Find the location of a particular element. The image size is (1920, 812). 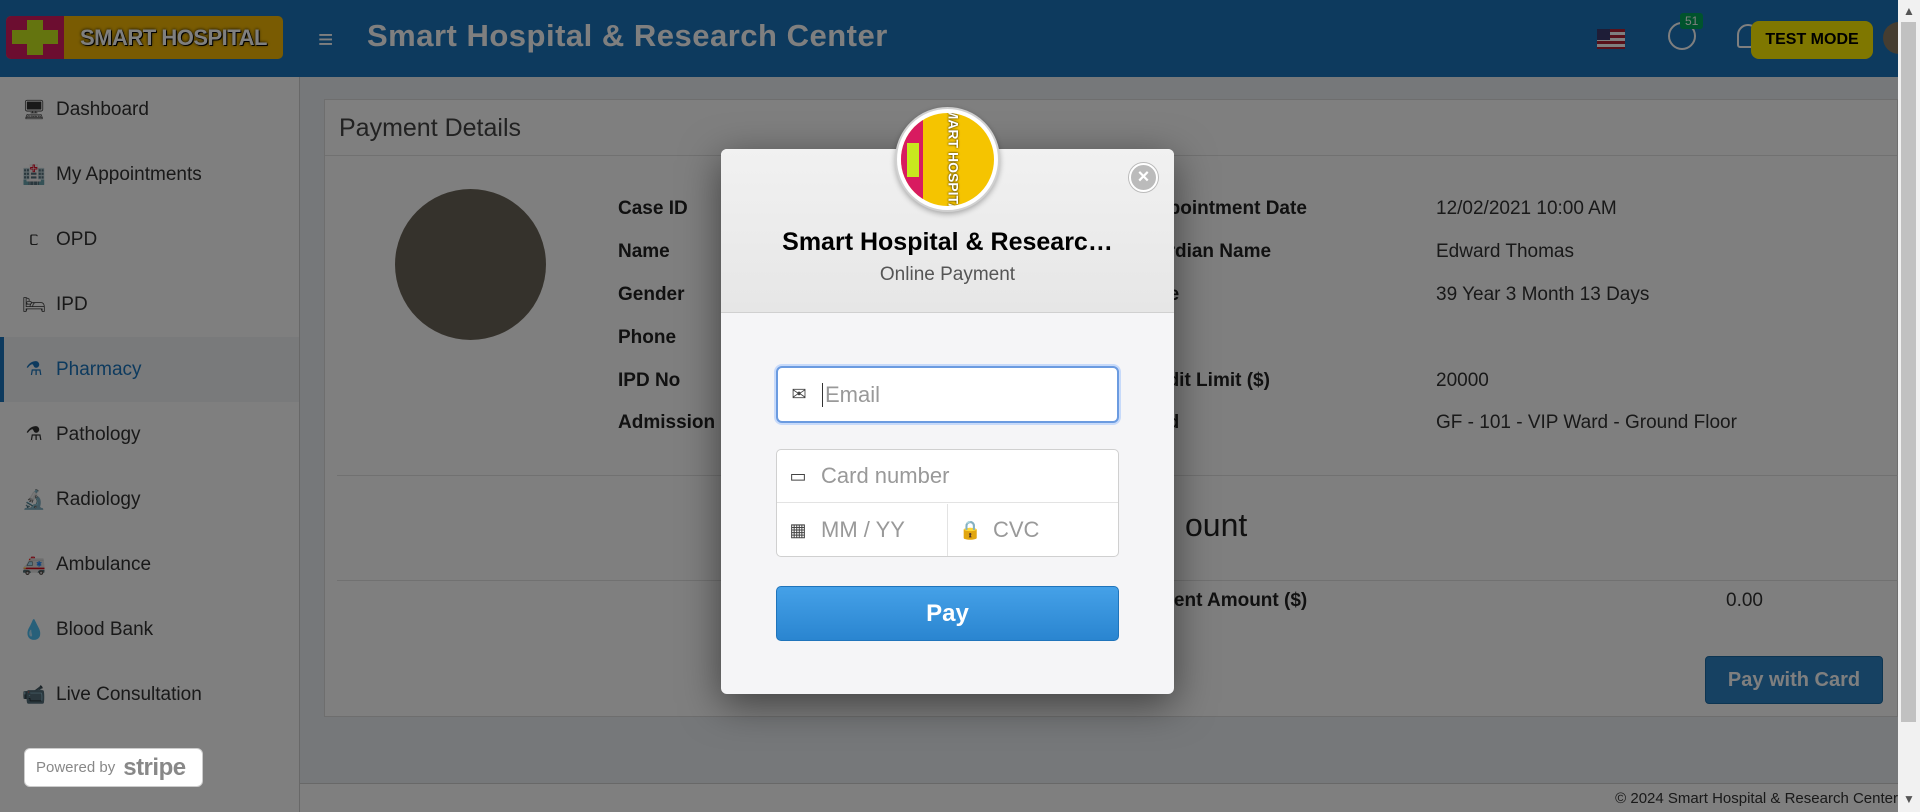

scrollbar: ▲ ▼ is located at coordinates (1909, 406).